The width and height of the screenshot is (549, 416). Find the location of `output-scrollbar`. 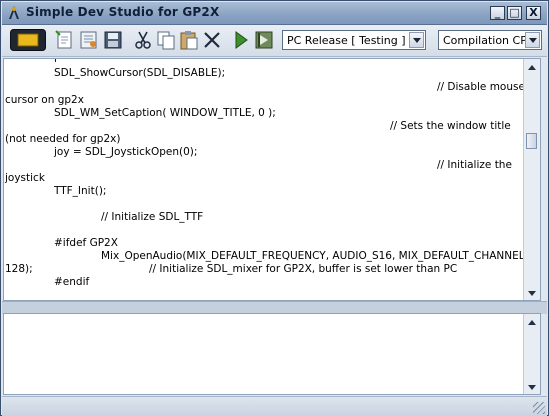

output-scrollbar is located at coordinates (531, 354).